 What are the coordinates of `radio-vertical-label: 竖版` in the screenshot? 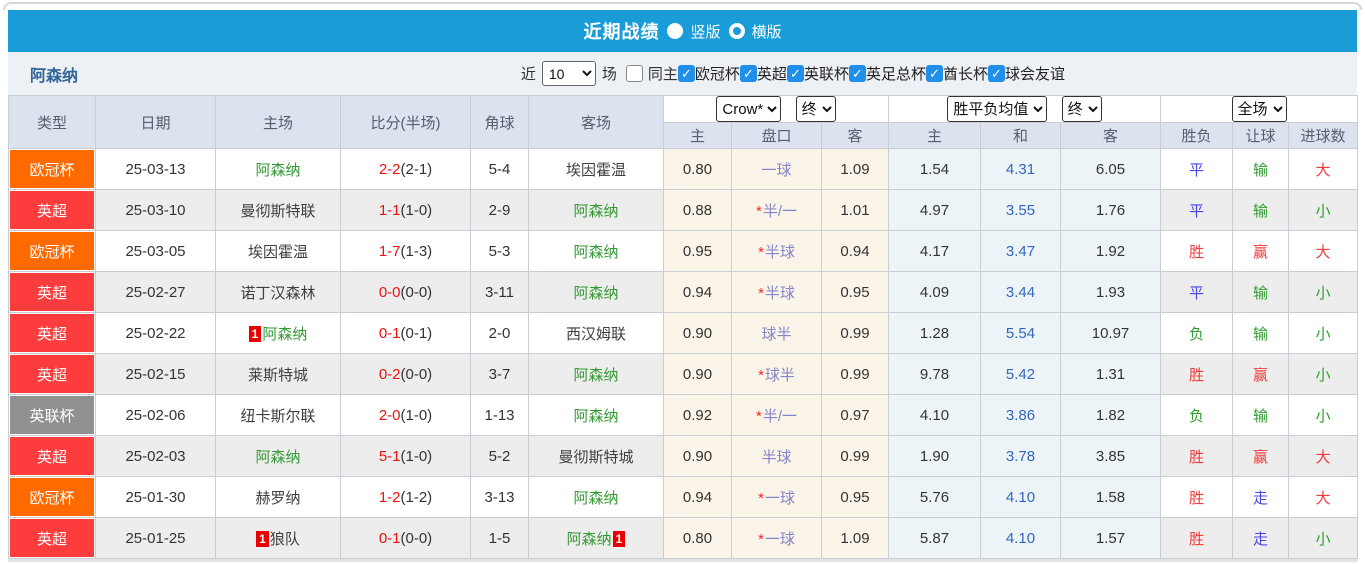 It's located at (705, 31).